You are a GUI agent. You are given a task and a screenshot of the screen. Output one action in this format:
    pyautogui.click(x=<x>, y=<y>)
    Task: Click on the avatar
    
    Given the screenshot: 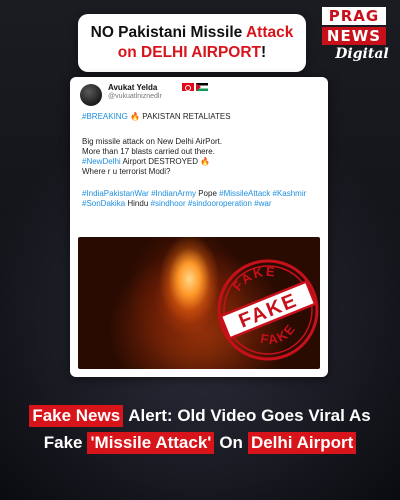 What is the action you would take?
    pyautogui.click(x=91, y=95)
    